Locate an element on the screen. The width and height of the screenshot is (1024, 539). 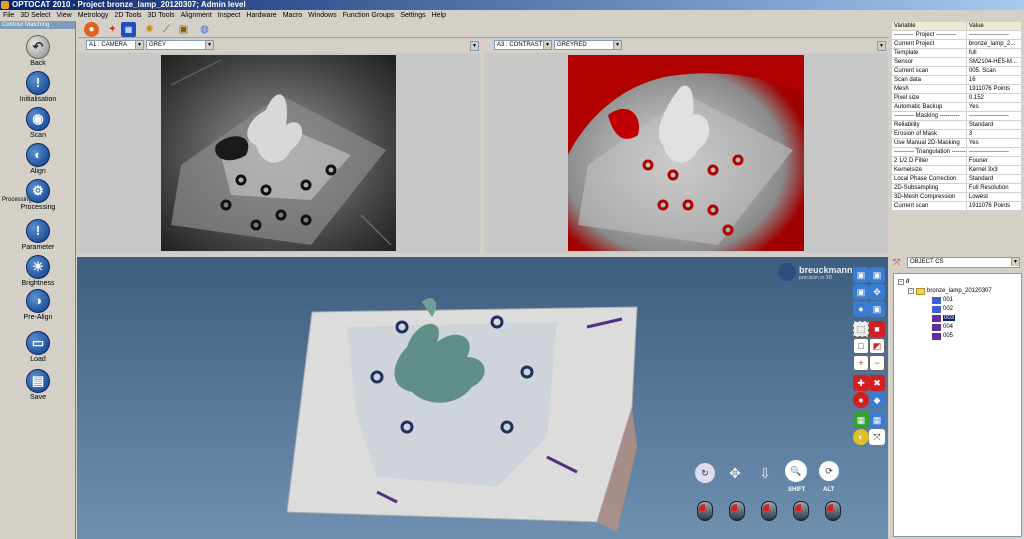
table-row: Automatic Backup Yes is located at coordinates (957, 107).